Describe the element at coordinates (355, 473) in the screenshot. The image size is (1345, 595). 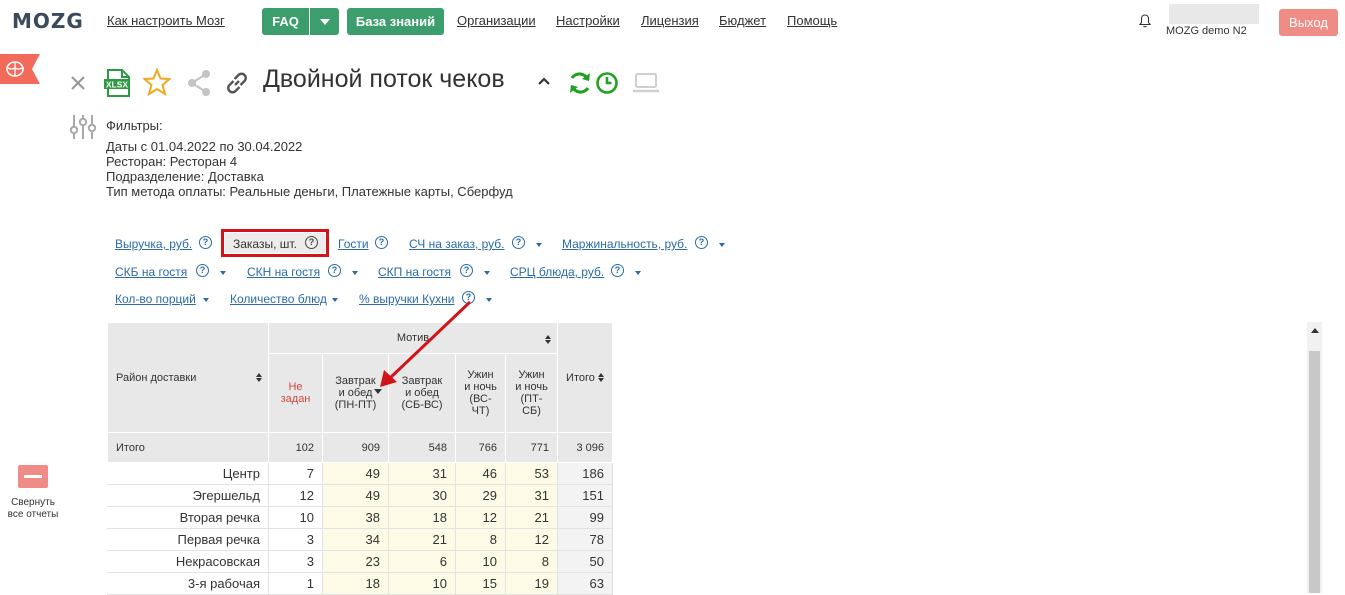
I see `data-cell: 49` at that location.